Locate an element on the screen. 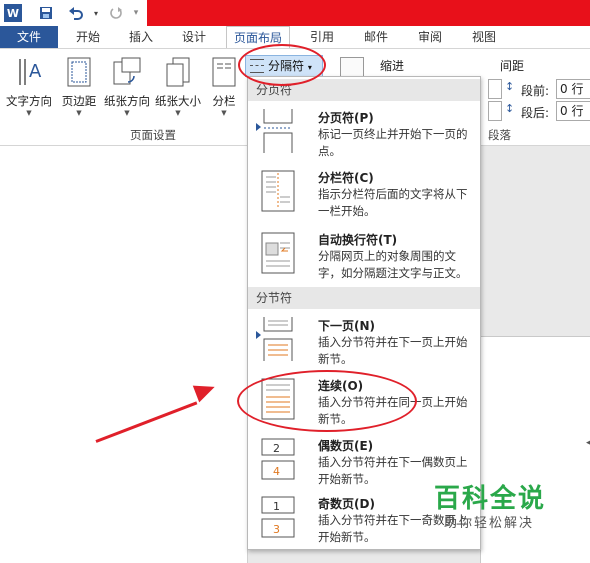 The width and height of the screenshot is (590, 563). customize-qat-icon: ▾ is located at coordinates (136, 13).